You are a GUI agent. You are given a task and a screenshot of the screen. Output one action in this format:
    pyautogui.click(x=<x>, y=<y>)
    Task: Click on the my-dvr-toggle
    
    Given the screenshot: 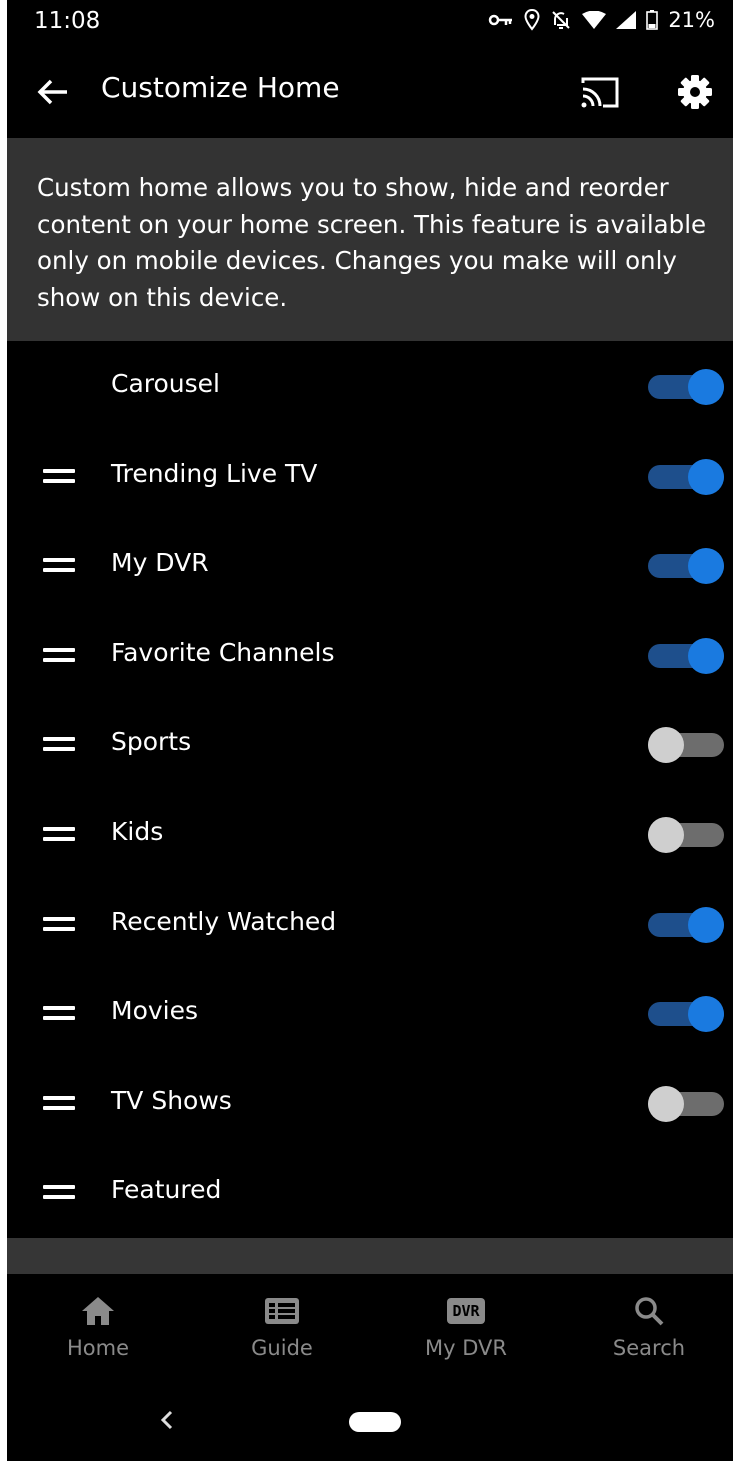 What is the action you would take?
    pyautogui.click(x=686, y=566)
    